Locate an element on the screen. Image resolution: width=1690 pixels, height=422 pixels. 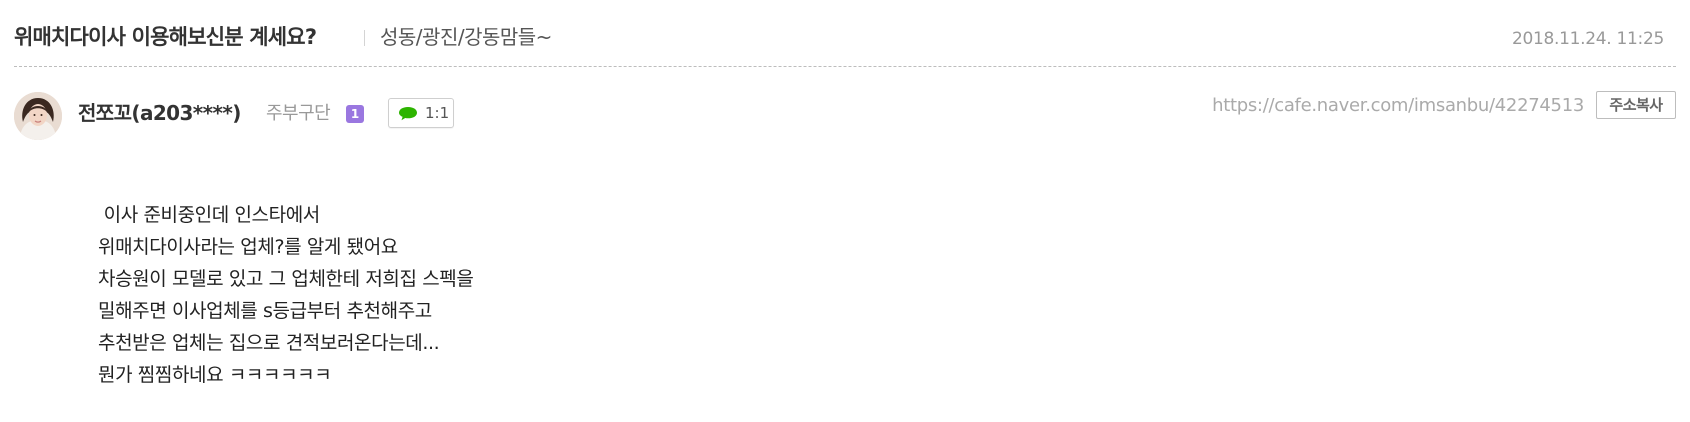
author-grade: 주부구단 is located at coordinates (298, 113).